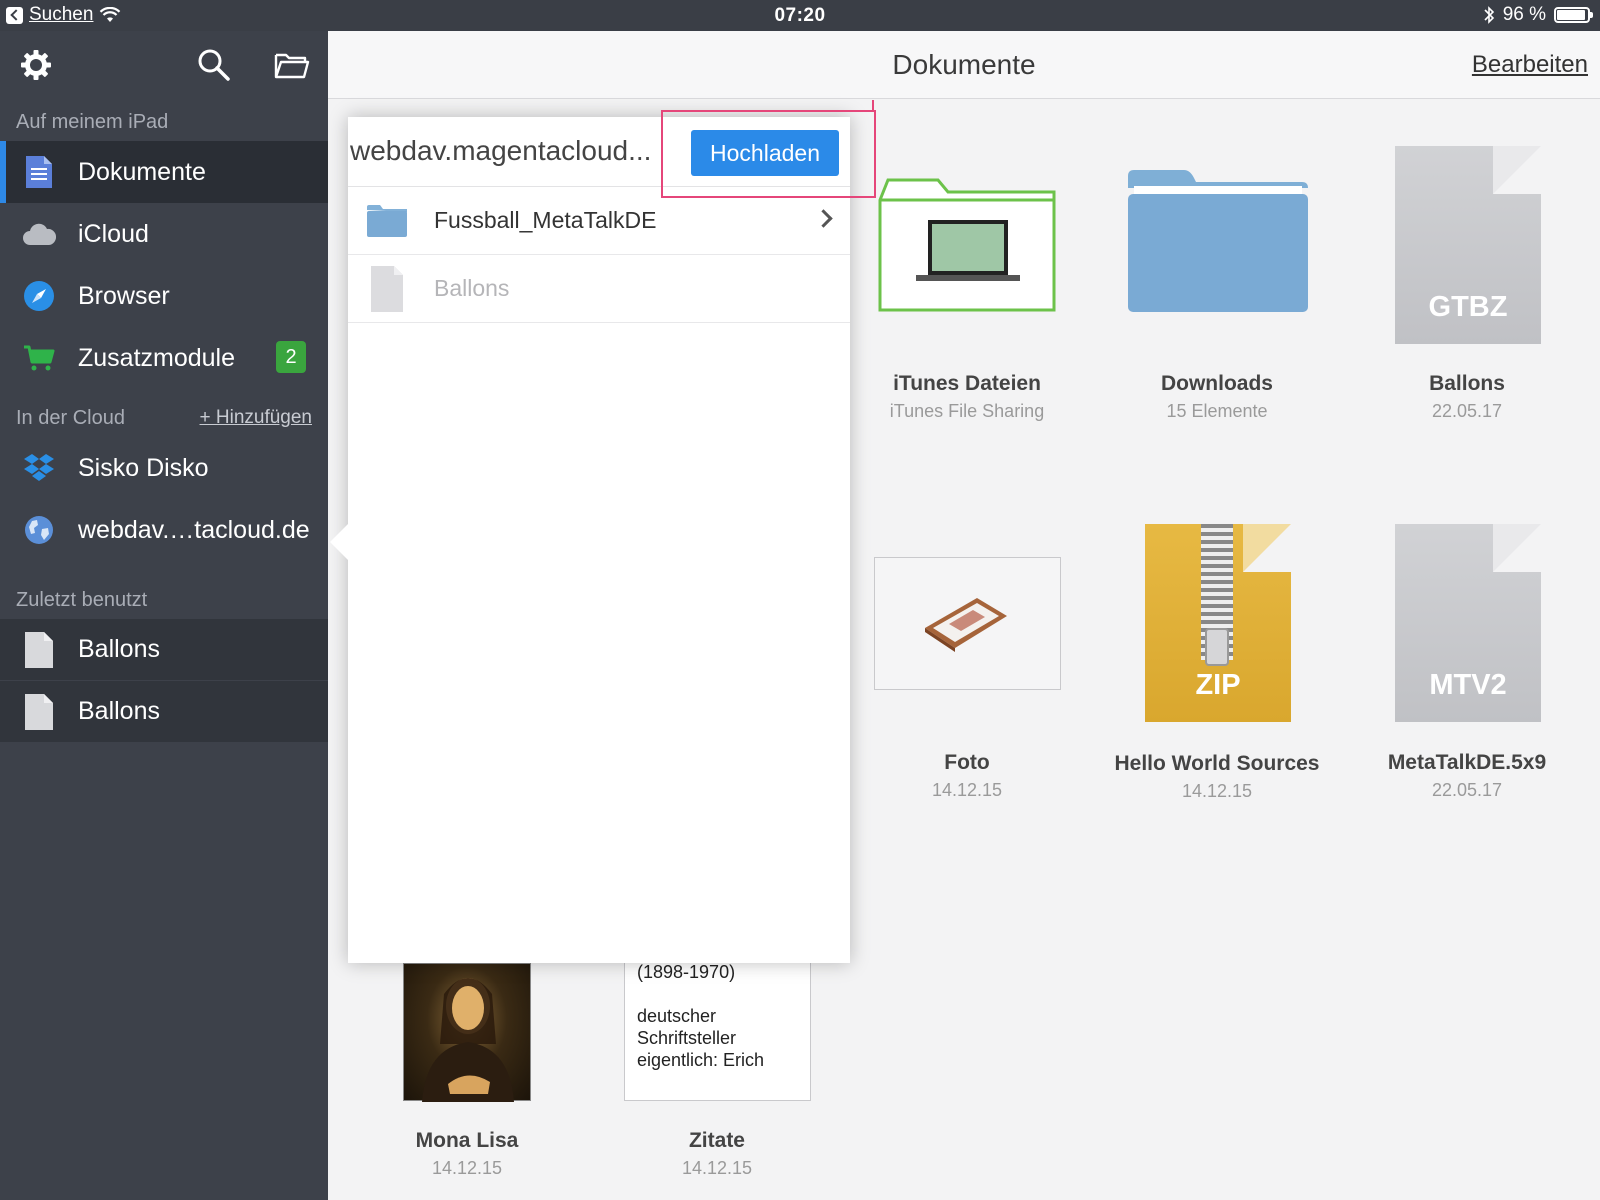 Image resolution: width=1600 pixels, height=1200 pixels. I want to click on bluetooth-icon, so click(1489, 15).